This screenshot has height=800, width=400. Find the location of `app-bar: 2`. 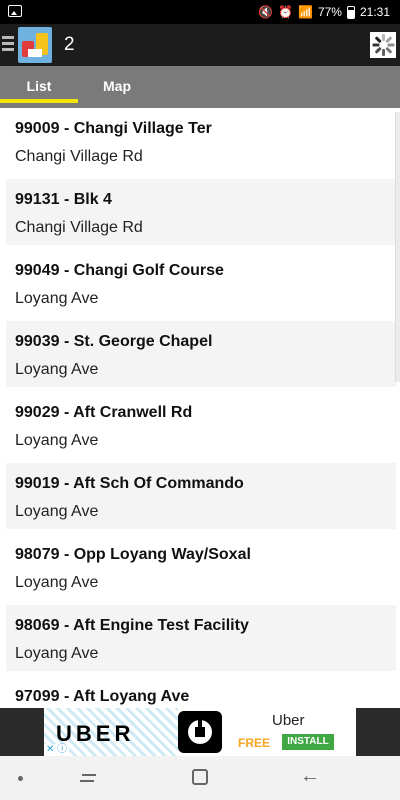

app-bar: 2 is located at coordinates (200, 45).